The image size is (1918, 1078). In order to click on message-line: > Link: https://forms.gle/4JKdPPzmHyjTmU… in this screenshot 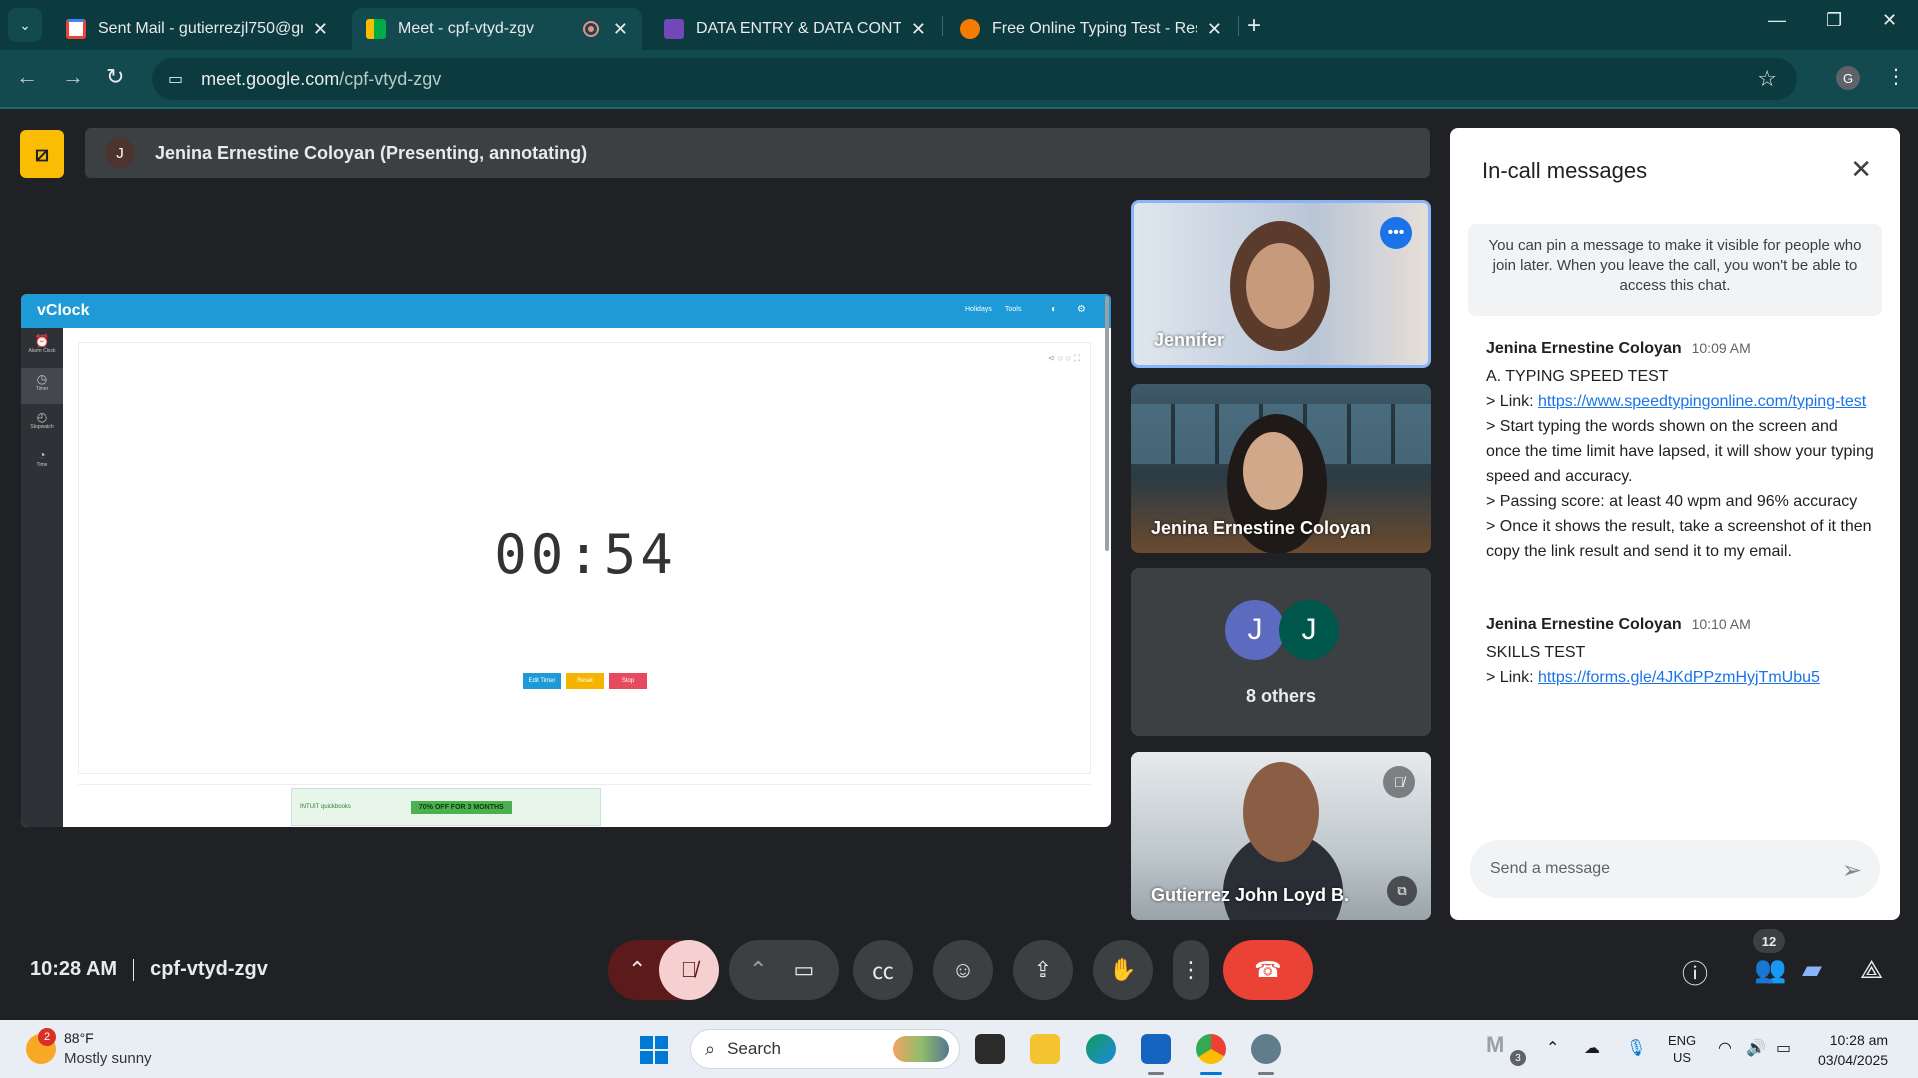, I will do `click(1681, 677)`.